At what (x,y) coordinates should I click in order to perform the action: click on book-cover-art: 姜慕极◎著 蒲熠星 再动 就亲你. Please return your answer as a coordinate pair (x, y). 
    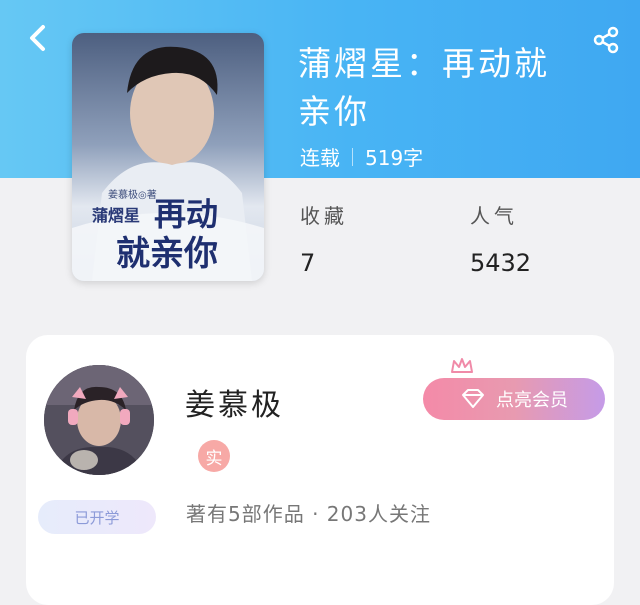
    Looking at the image, I should click on (168, 157).